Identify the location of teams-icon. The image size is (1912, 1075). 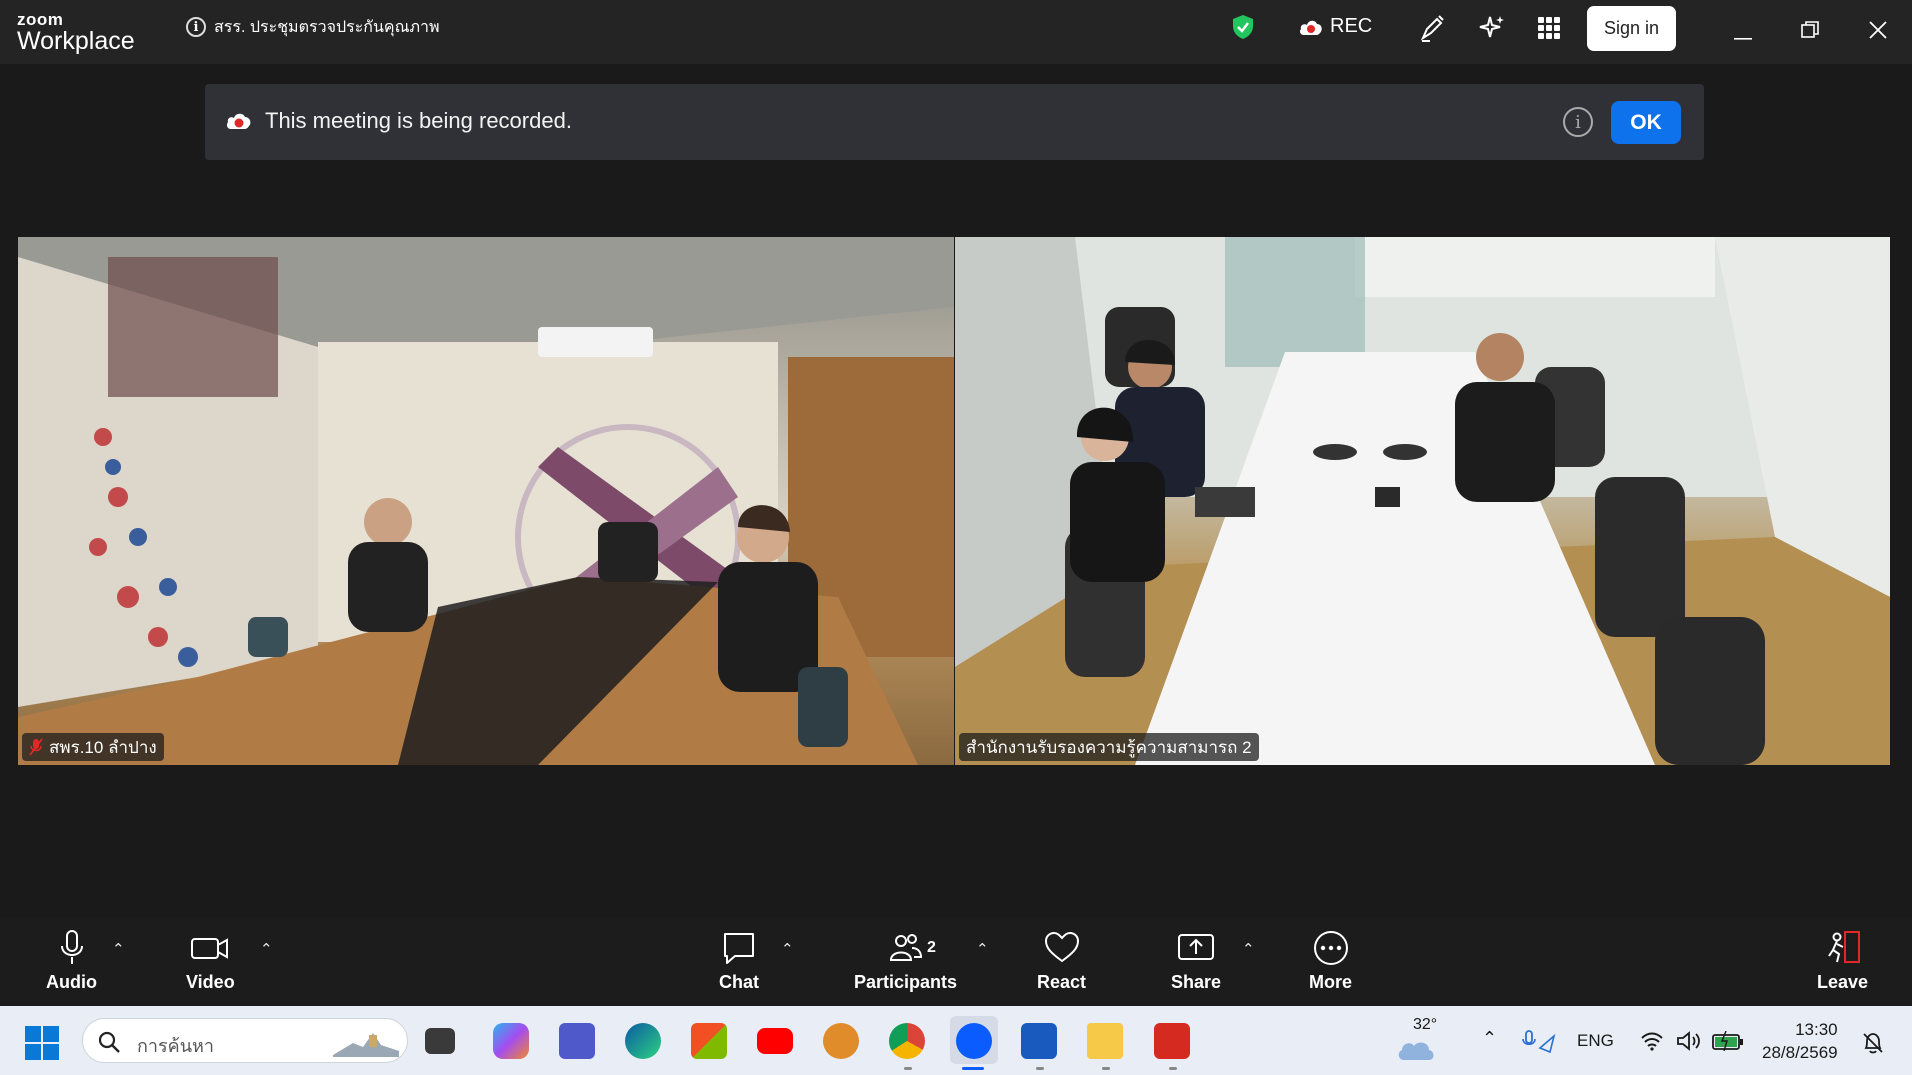
(577, 1041).